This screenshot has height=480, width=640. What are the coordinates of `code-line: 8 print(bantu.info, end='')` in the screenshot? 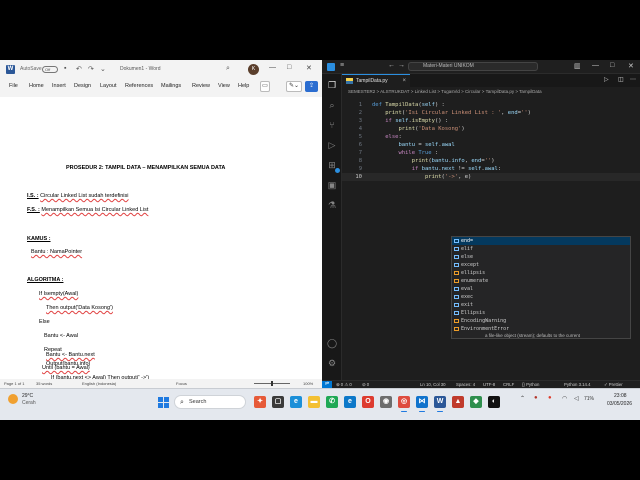 It's located at (491, 161).